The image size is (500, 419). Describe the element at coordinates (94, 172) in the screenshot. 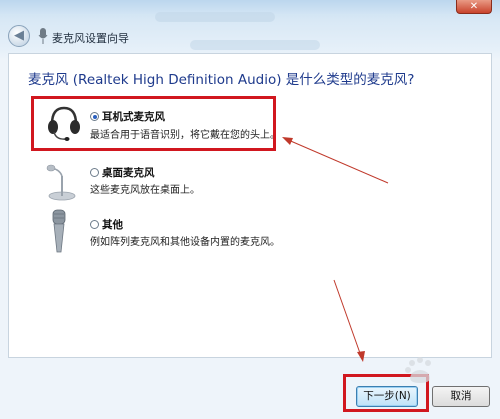

I see `radio-desktop` at that location.